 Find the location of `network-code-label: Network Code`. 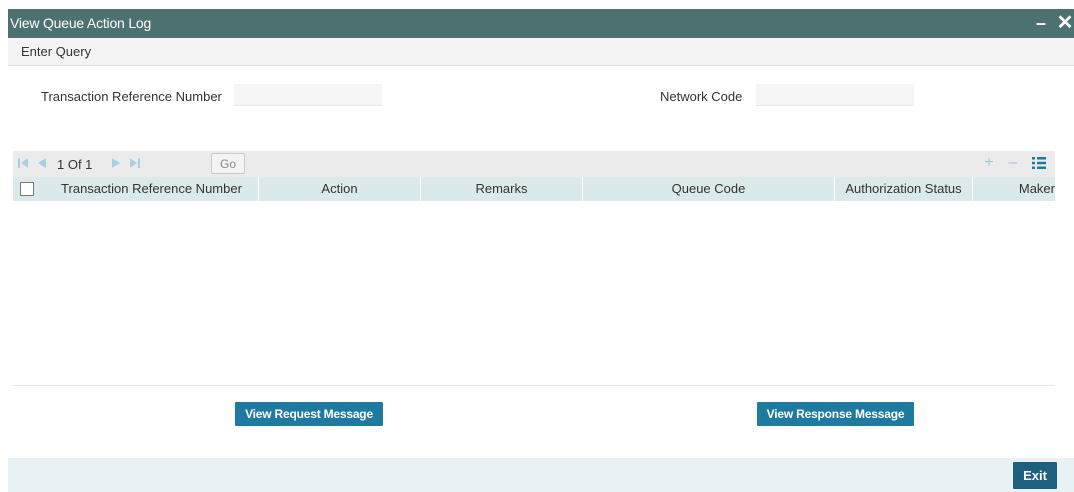

network-code-label: Network Code is located at coordinates (701, 96).